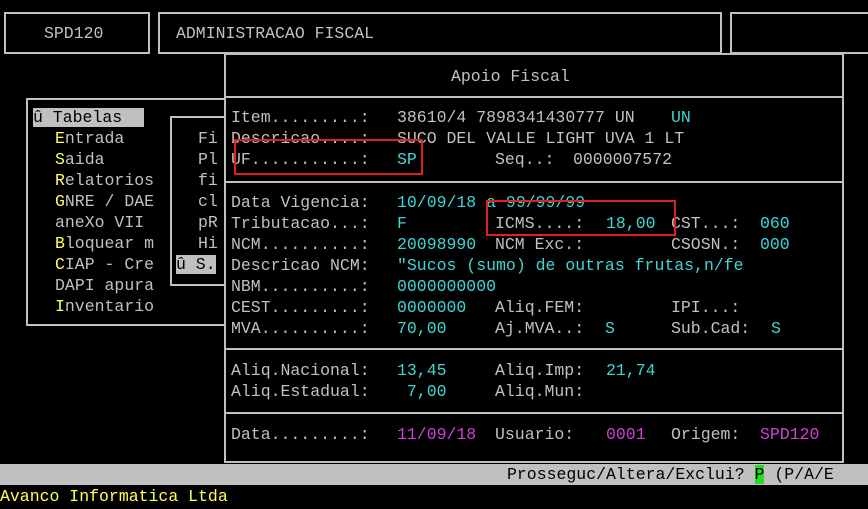 This screenshot has height=509, width=868. What do you see at coordinates (581, 218) in the screenshot?
I see `icms-highlight-box` at bounding box center [581, 218].